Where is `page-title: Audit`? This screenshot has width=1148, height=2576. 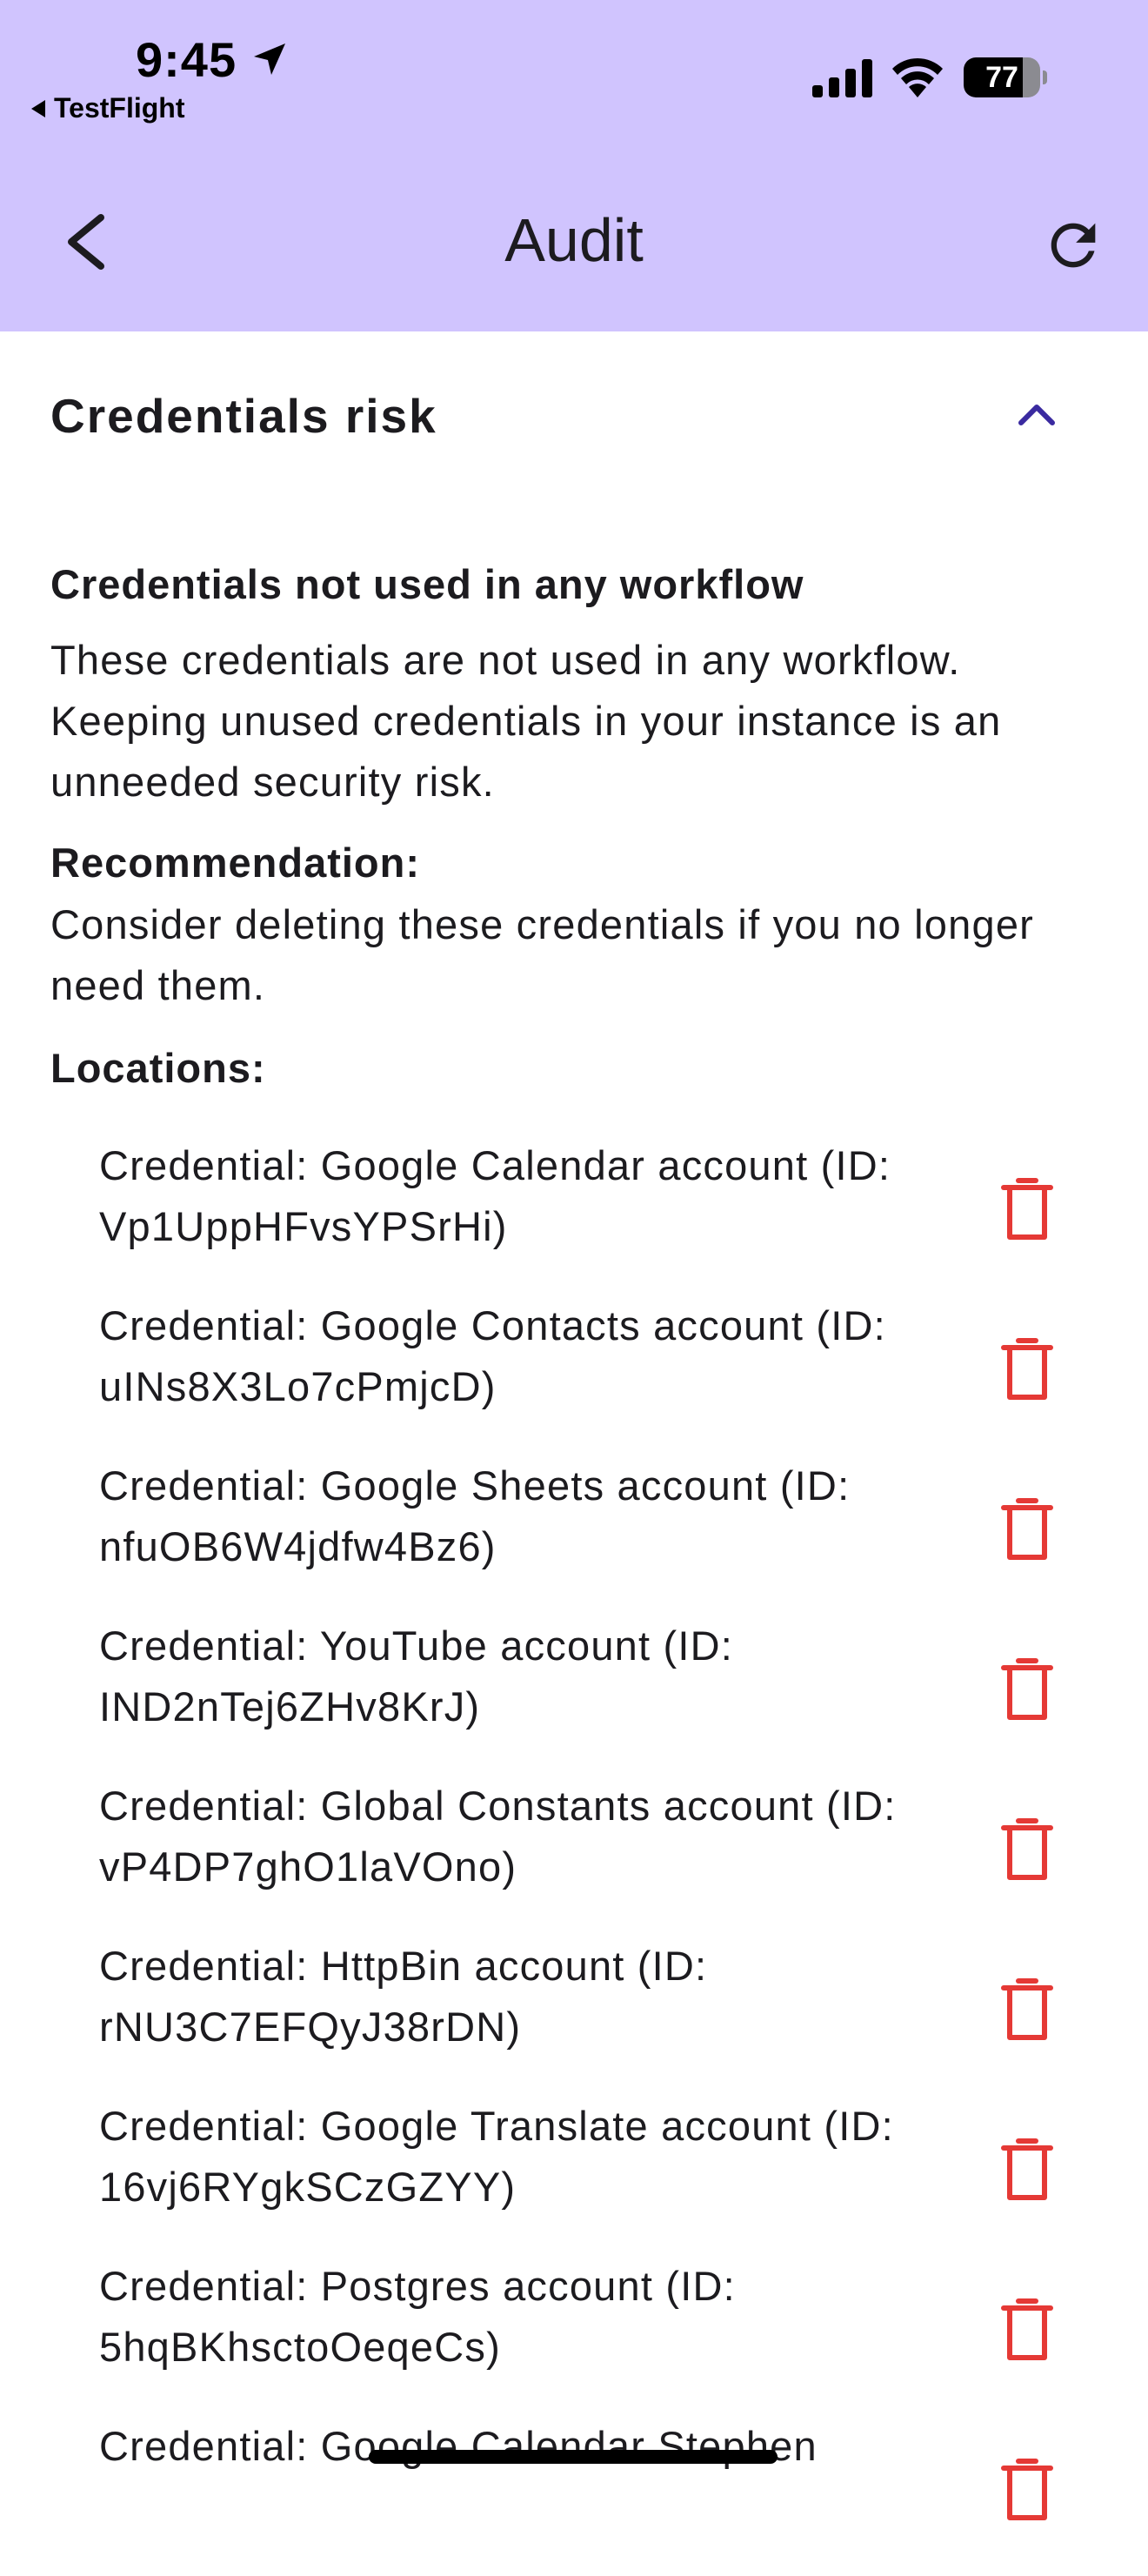
page-title: Audit is located at coordinates (574, 240).